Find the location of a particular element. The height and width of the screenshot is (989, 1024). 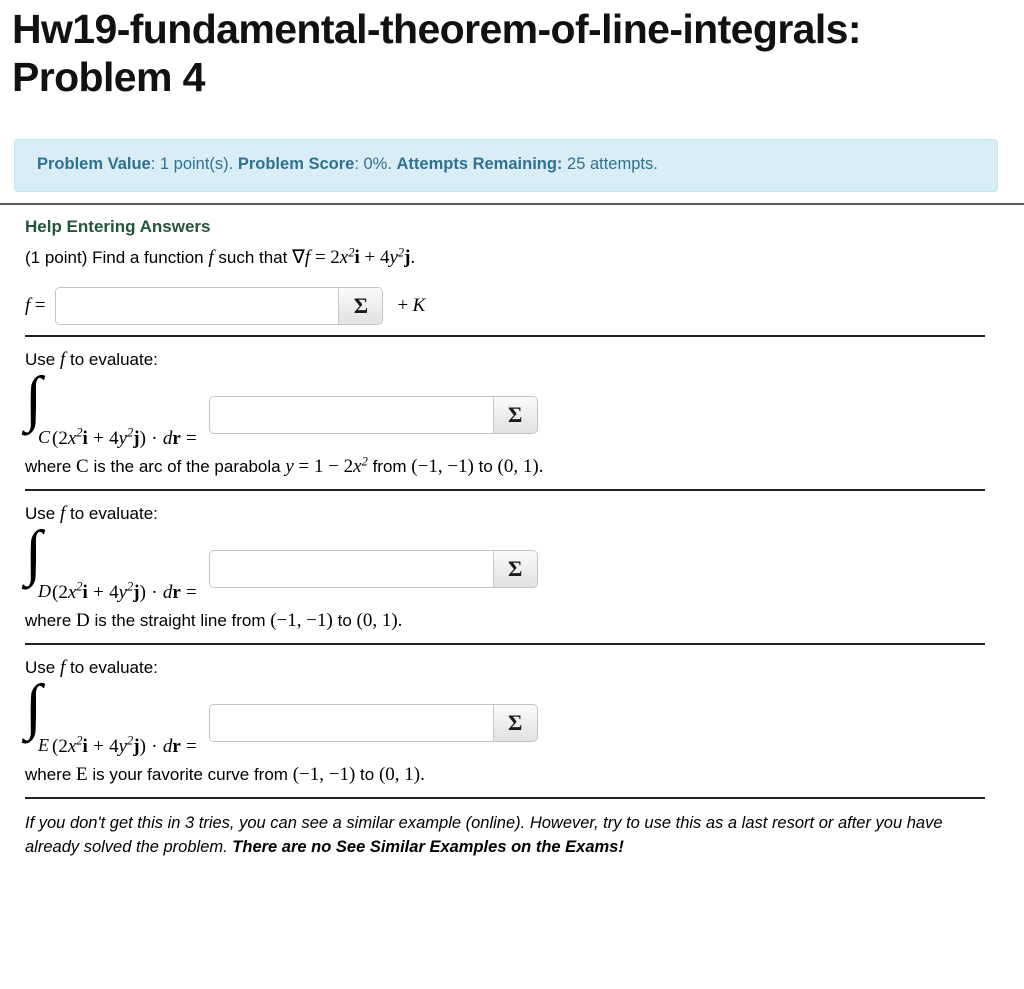

plus-sign: + is located at coordinates (370, 258).